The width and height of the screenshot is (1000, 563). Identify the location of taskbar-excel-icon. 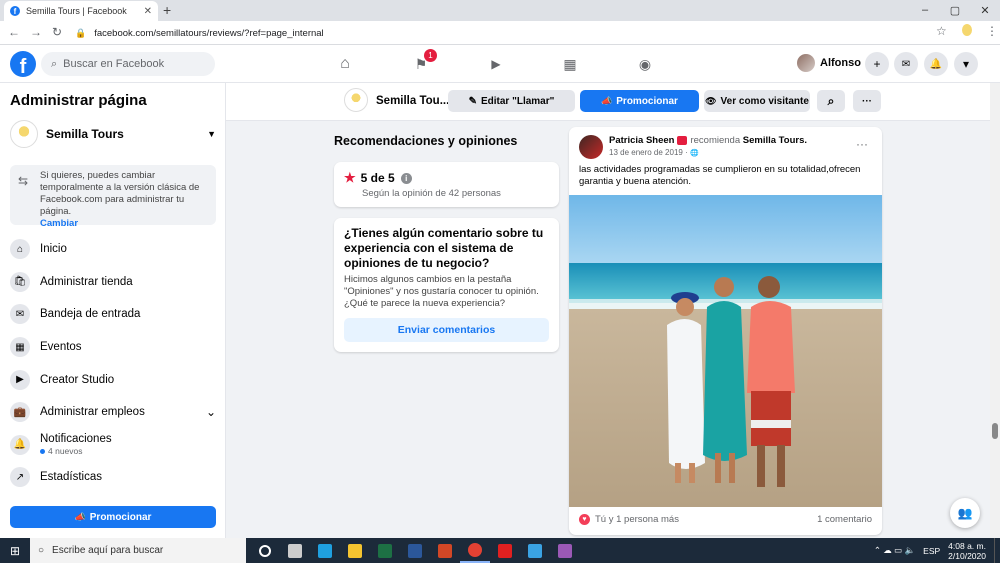
(385, 550).